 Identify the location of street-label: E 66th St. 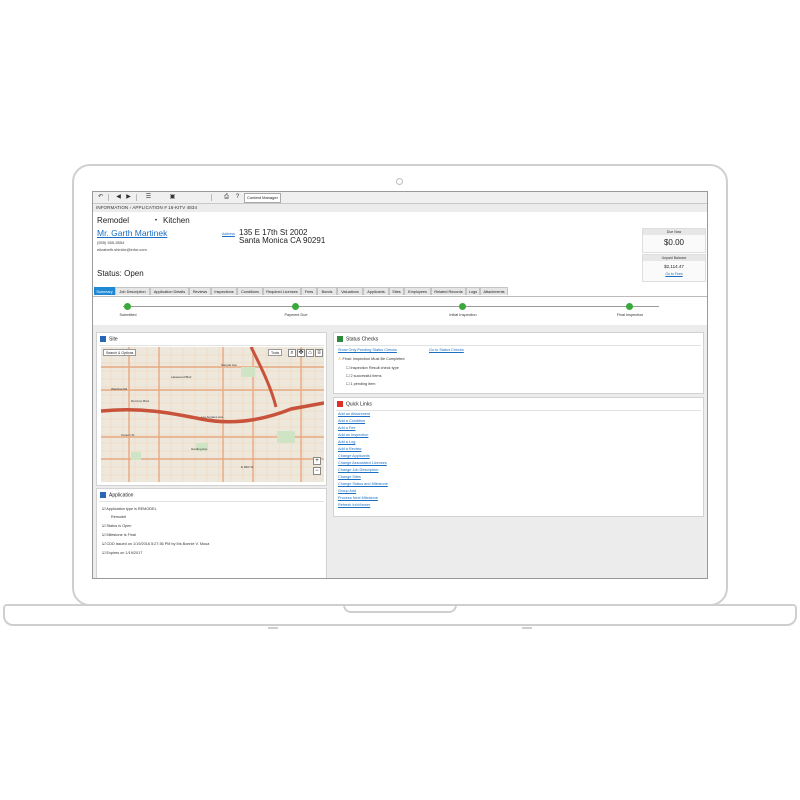
(247, 467).